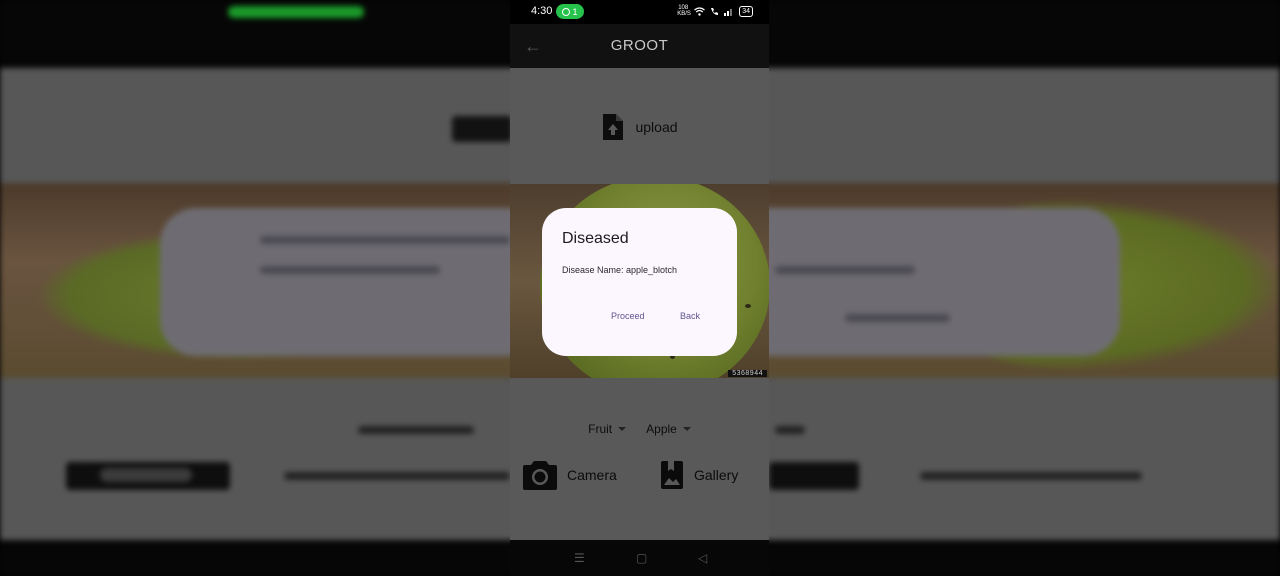  What do you see at coordinates (628, 316) in the screenshot?
I see `proceed-button: Proceed` at bounding box center [628, 316].